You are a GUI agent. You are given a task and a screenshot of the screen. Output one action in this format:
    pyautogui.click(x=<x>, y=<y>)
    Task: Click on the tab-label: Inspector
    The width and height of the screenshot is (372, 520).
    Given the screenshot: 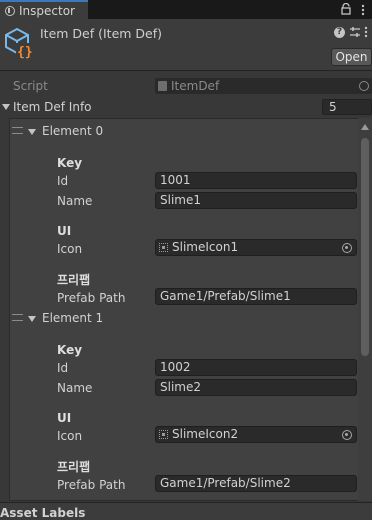 What is the action you would take?
    pyautogui.click(x=47, y=10)
    